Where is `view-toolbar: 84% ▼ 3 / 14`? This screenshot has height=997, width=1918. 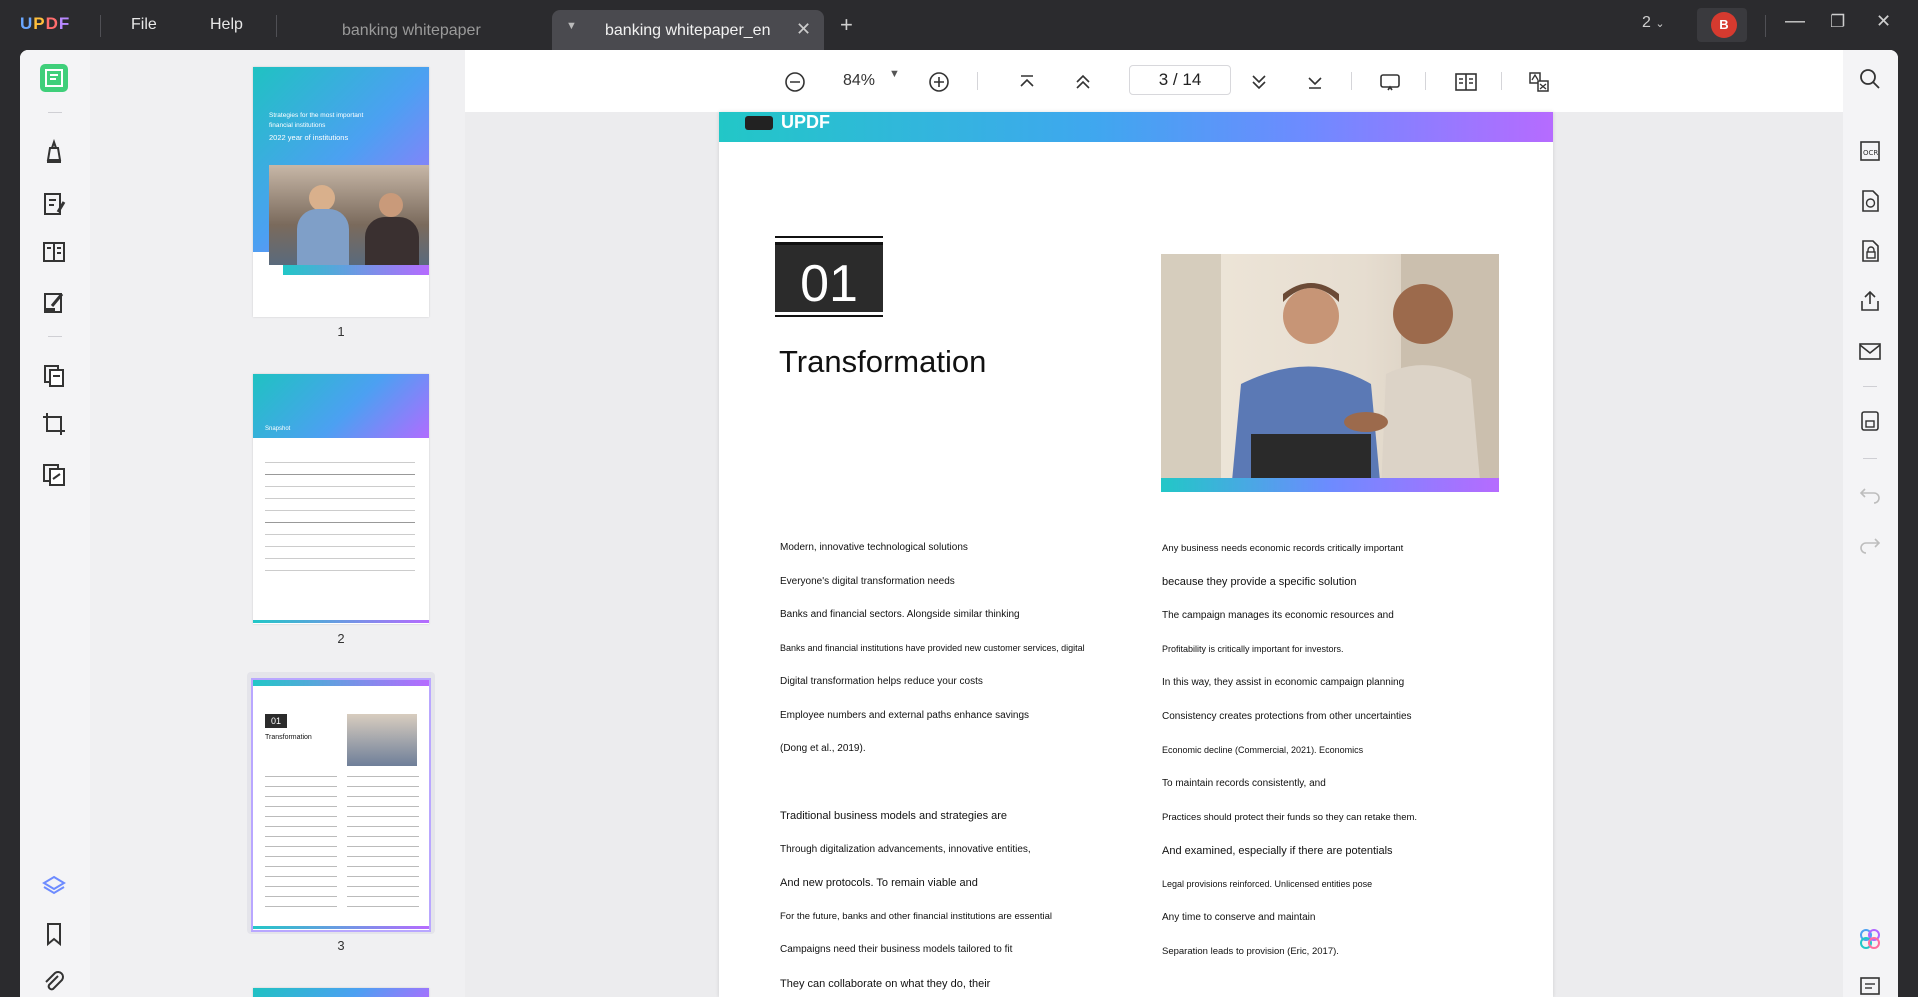
view-toolbar: 84% ▼ 3 / 14 is located at coordinates (1154, 81).